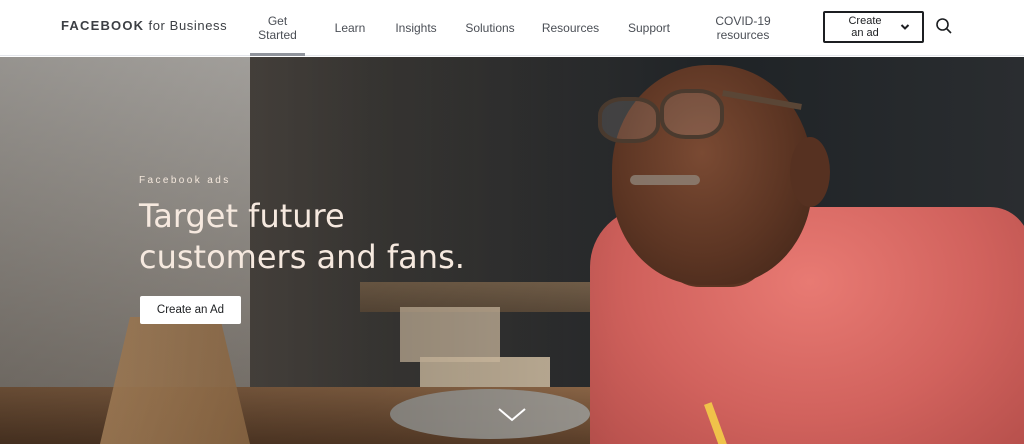 This screenshot has height=444, width=1024. I want to click on nav-label: Get Started, so click(277, 28).